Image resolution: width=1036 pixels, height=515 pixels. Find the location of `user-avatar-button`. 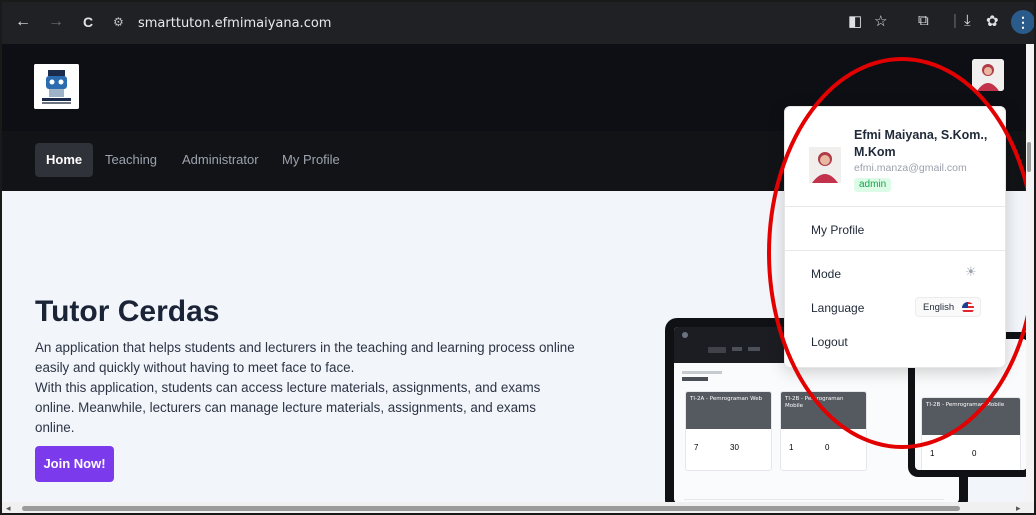

user-avatar-button is located at coordinates (988, 75).